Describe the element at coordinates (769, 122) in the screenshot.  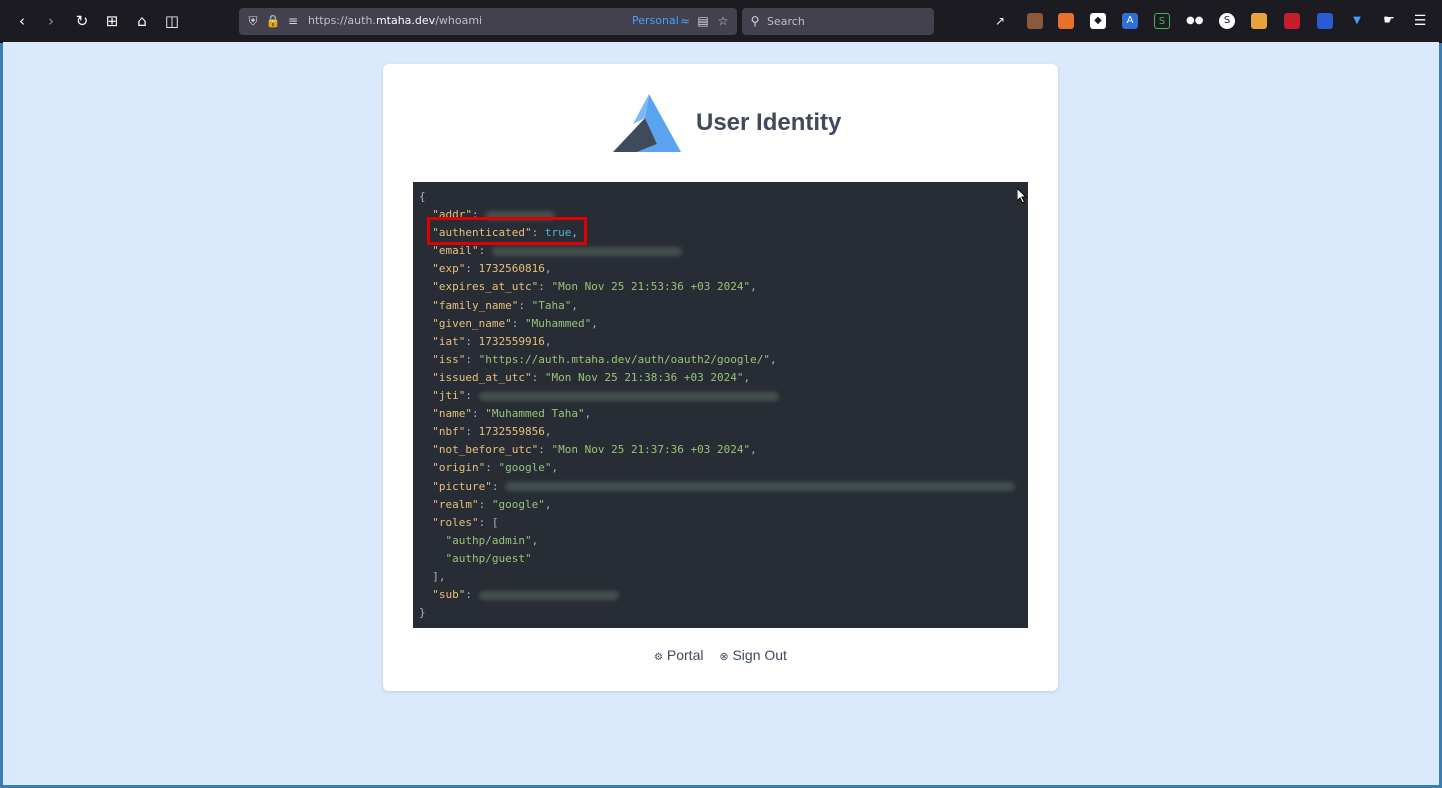
I see `page-title: User Identity` at that location.